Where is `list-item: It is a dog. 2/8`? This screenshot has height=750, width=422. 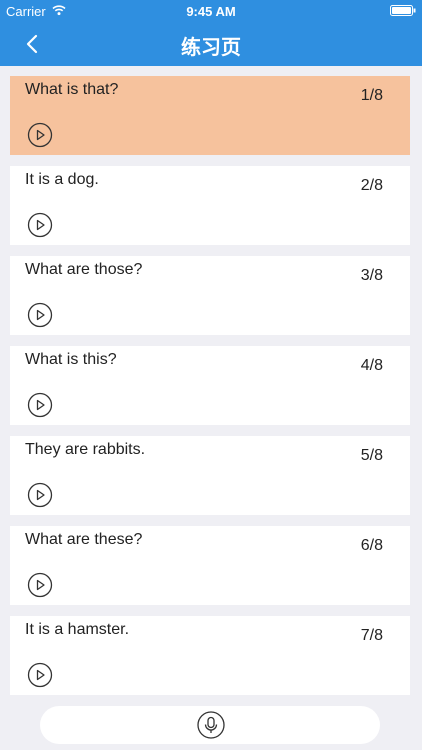 list-item: It is a dog. 2/8 is located at coordinates (210, 205).